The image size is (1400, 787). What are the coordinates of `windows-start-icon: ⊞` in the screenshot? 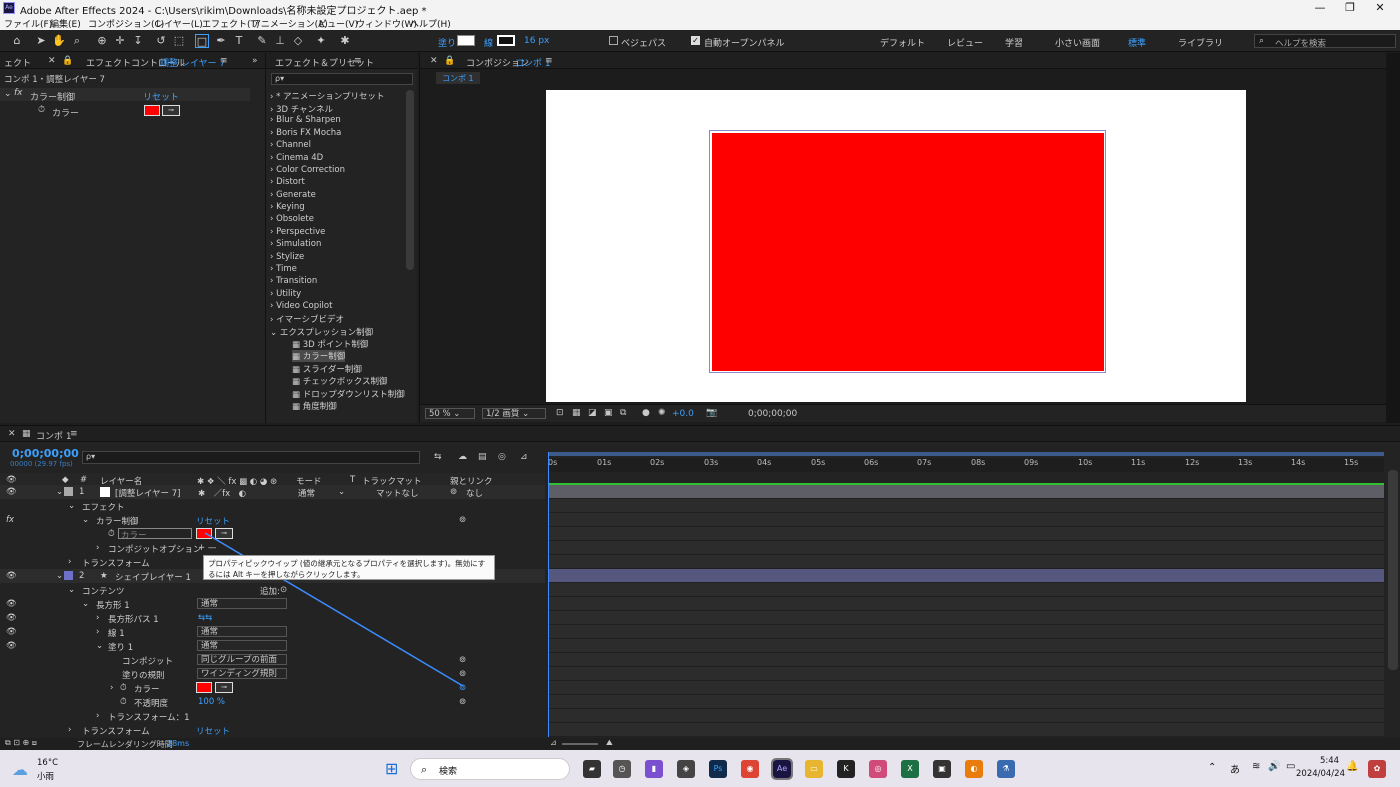 It's located at (391, 768).